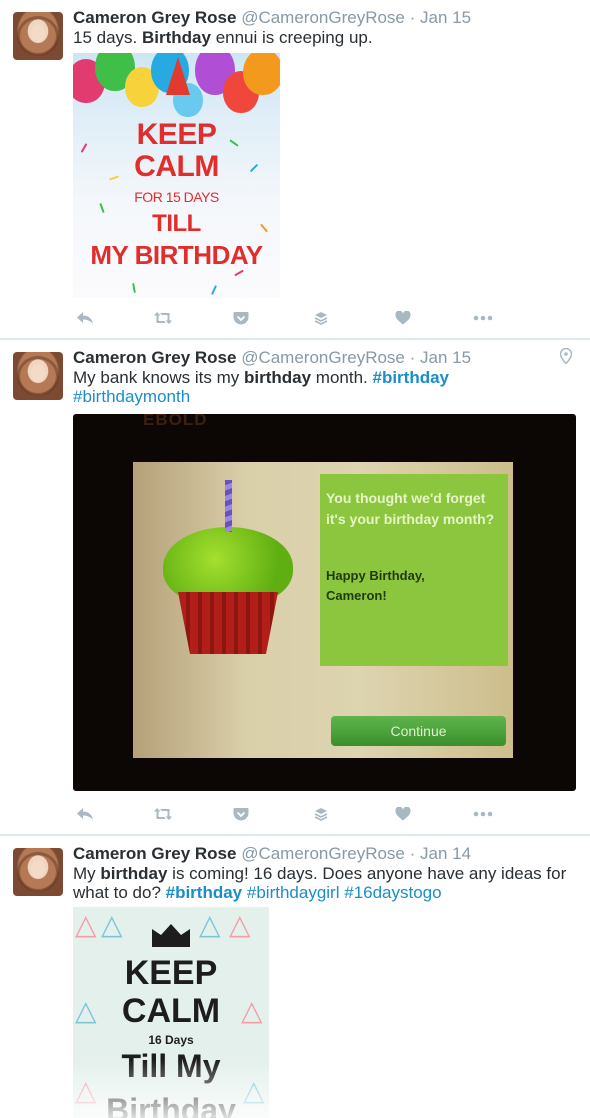 The image size is (590, 1118). Describe the element at coordinates (87, 873) in the screenshot. I see `text-part: My` at that location.